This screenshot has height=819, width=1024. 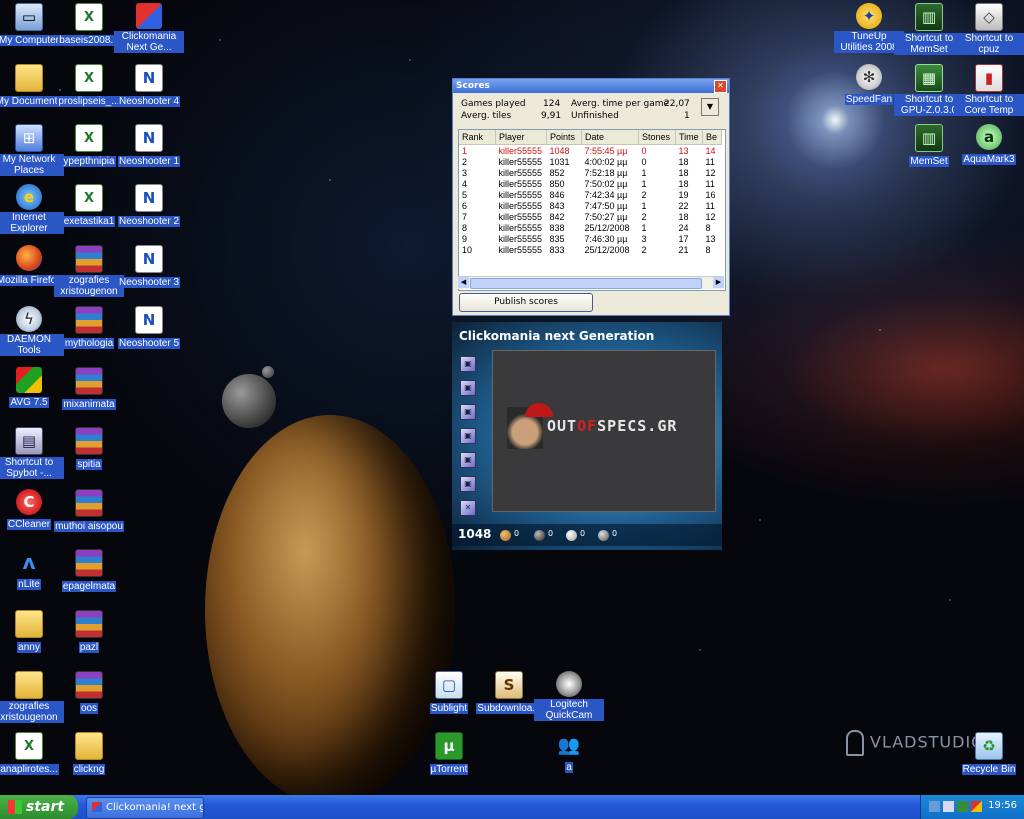 I want to click on desktop-icon-a: 👥 a, so click(x=569, y=752).